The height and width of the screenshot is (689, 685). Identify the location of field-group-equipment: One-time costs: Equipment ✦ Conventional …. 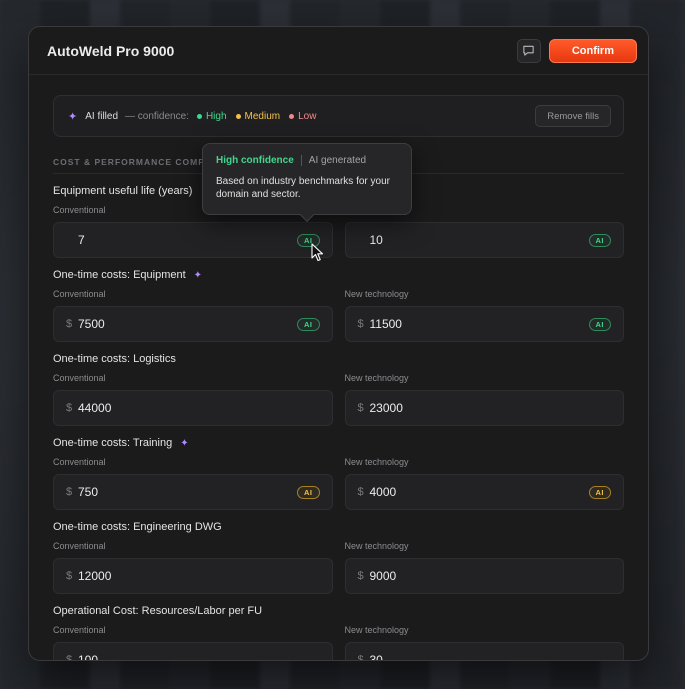
(338, 305).